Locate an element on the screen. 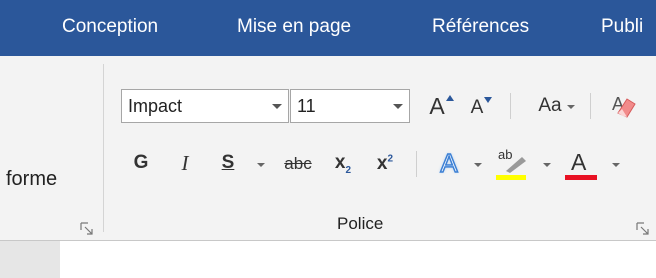  highlight-button: ab is located at coordinates (512, 164).